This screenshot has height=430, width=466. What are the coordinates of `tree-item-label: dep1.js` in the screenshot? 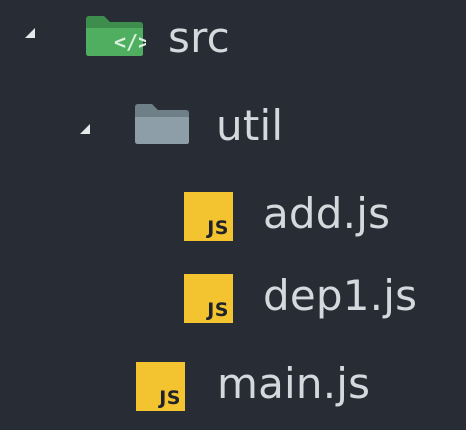 It's located at (340, 295).